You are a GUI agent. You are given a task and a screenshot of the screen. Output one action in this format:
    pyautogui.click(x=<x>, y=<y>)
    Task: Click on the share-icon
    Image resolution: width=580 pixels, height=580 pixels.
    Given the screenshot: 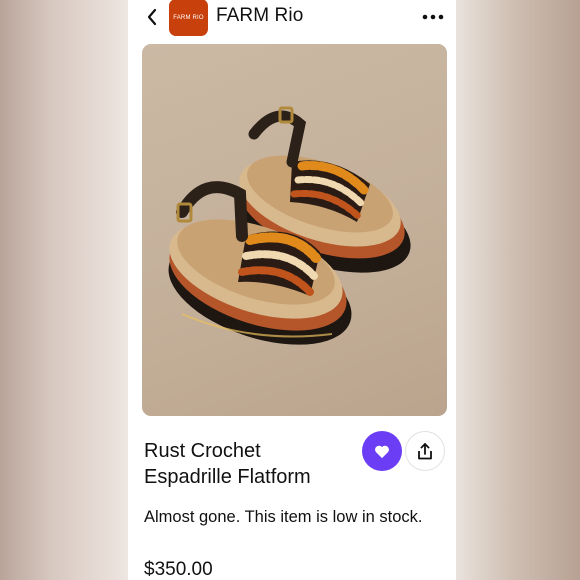 What is the action you would take?
    pyautogui.click(x=425, y=450)
    